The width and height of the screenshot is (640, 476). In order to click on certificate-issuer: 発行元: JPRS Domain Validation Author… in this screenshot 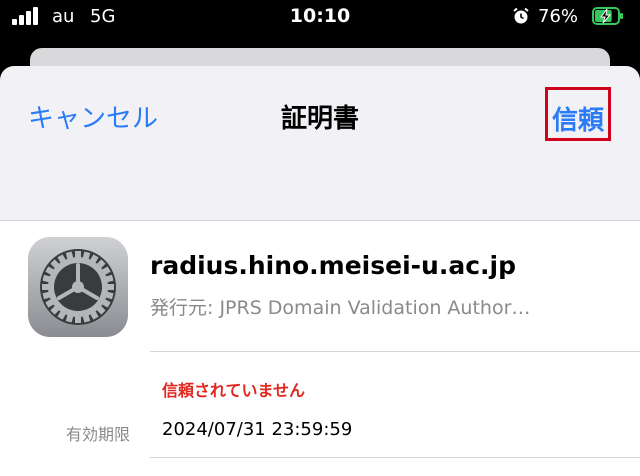, I will do `click(340, 308)`.